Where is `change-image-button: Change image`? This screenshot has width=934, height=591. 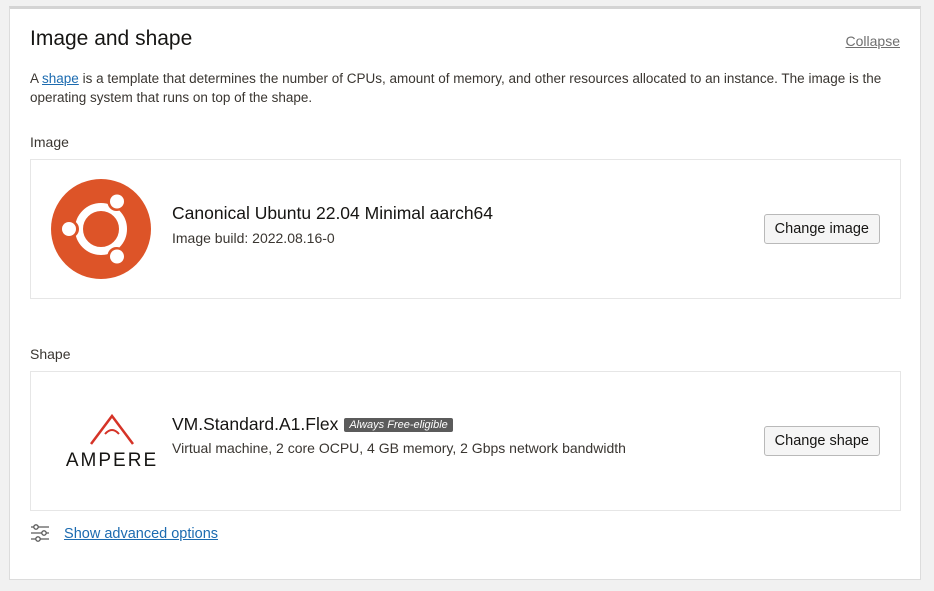 change-image-button: Change image is located at coordinates (821, 229).